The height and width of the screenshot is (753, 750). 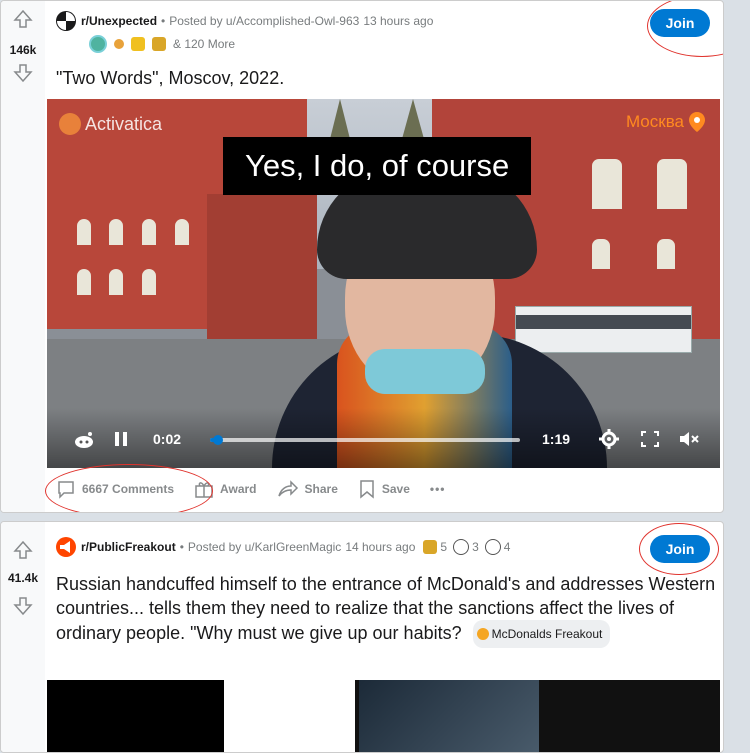 I want to click on comment-icon, so click(x=66, y=490).